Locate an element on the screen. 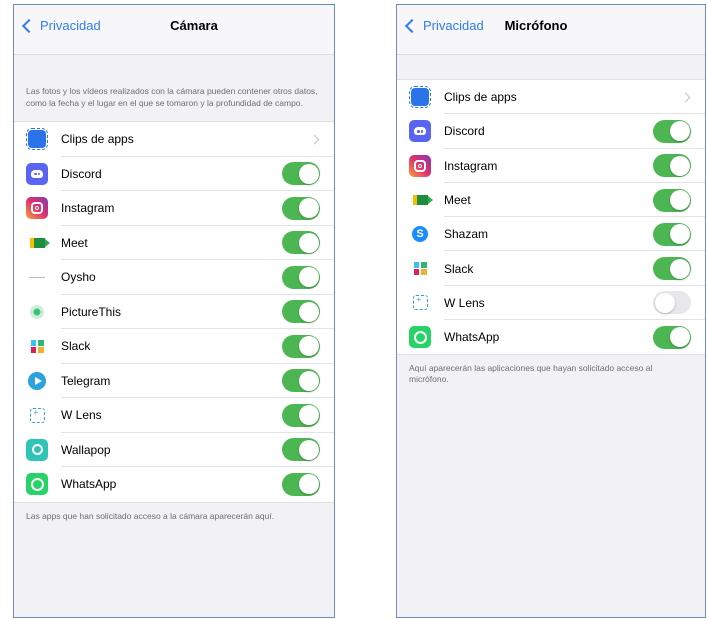 This screenshot has width=707, height=619. list-item: S Shazam is located at coordinates (551, 234).